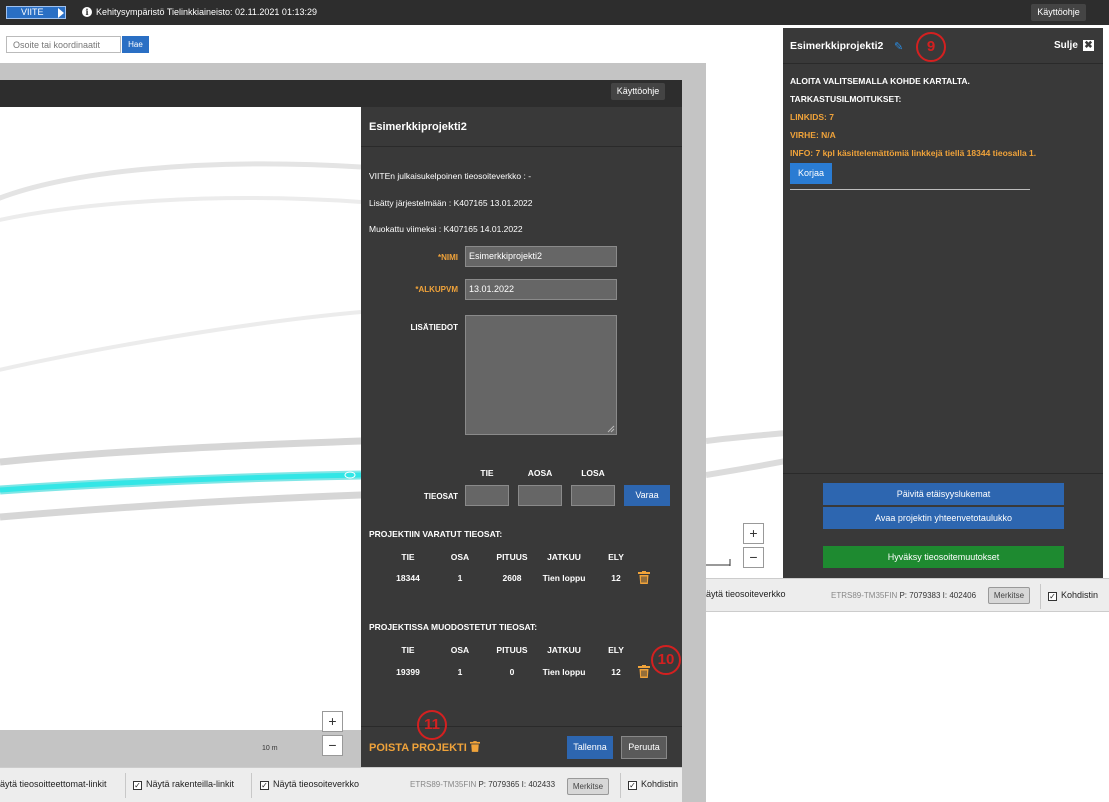 The image size is (1109, 802). Describe the element at coordinates (611, 429) in the screenshot. I see `resize-handle-icon` at that location.